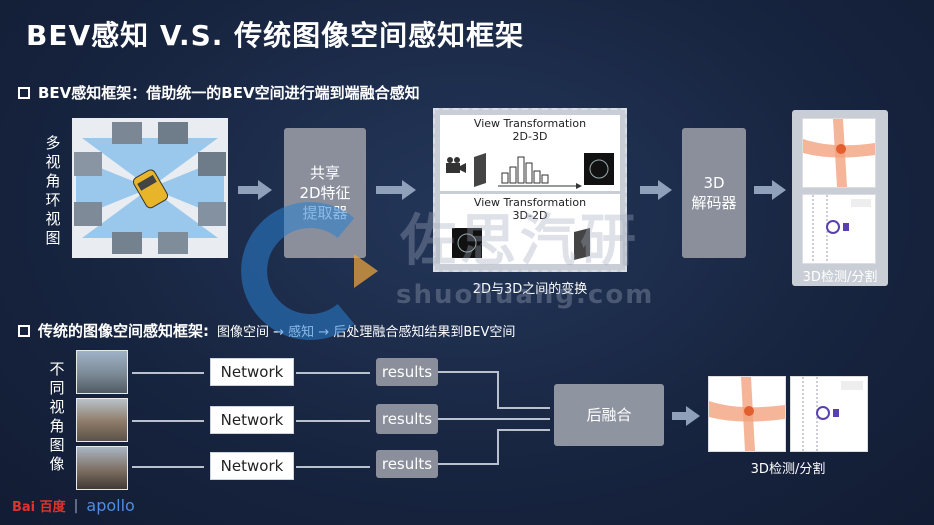 The width and height of the screenshot is (934, 525). I want to click on section2-segmentation-image, so click(747, 414).